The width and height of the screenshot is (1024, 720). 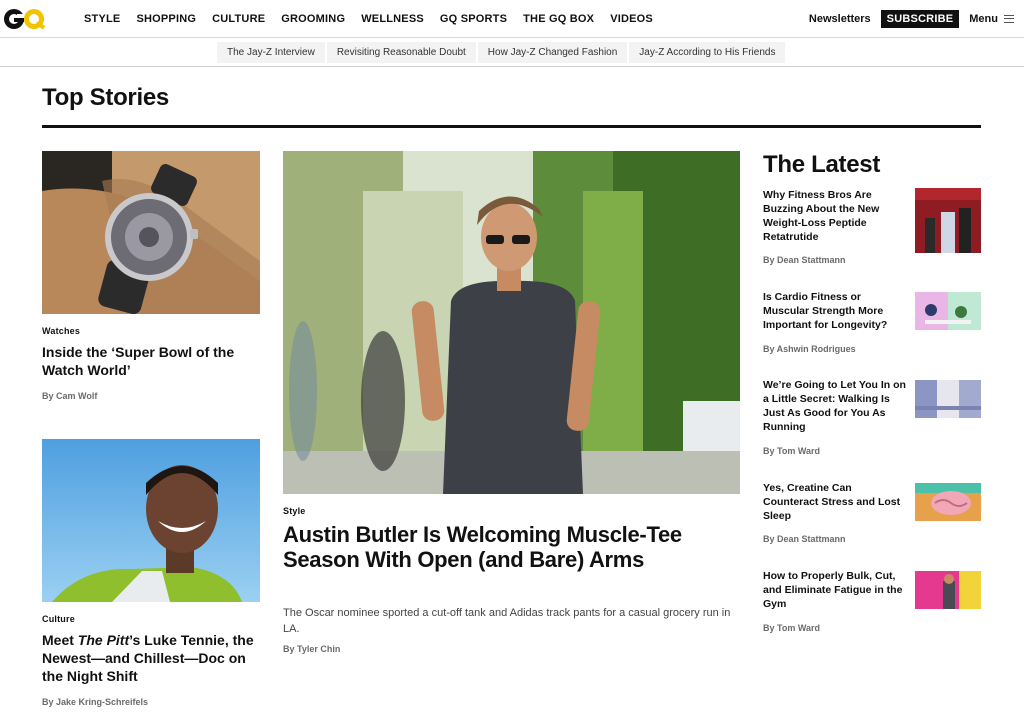 What do you see at coordinates (102, 19) in the screenshot?
I see `nav-link-style: STYLE` at bounding box center [102, 19].